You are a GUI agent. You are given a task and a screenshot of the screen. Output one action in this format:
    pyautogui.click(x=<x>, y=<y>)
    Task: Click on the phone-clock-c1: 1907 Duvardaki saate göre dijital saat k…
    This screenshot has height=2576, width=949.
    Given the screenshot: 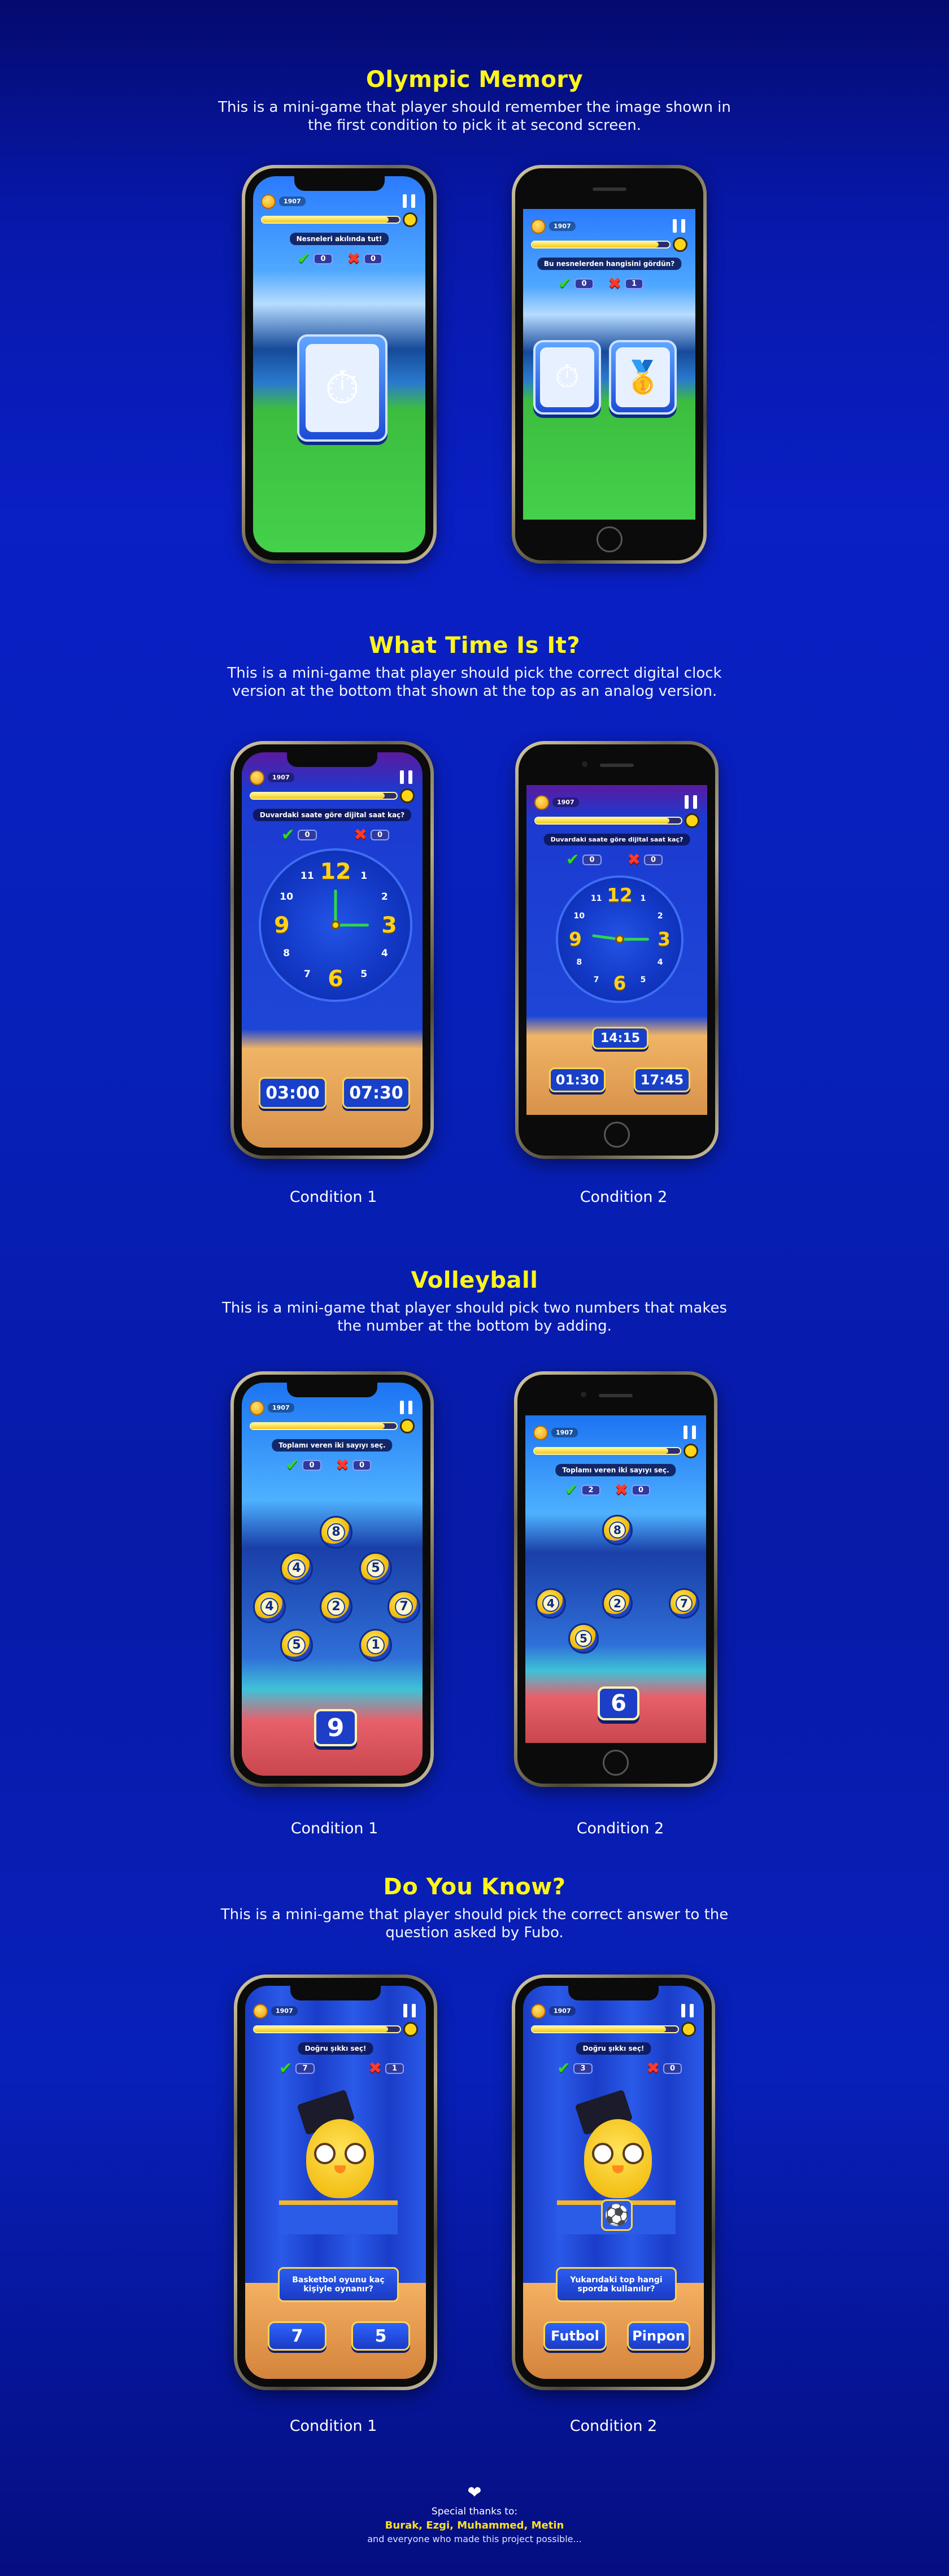 What is the action you would take?
    pyautogui.click(x=332, y=950)
    